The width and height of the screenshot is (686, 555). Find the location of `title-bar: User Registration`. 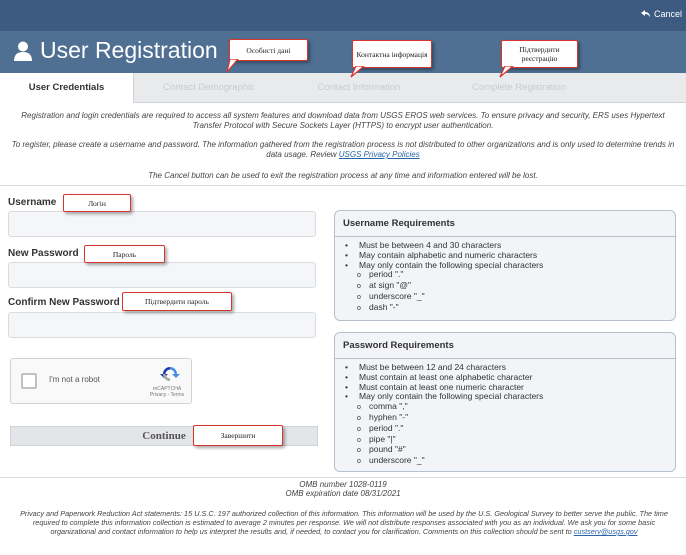

title-bar: User Registration is located at coordinates (343, 52).